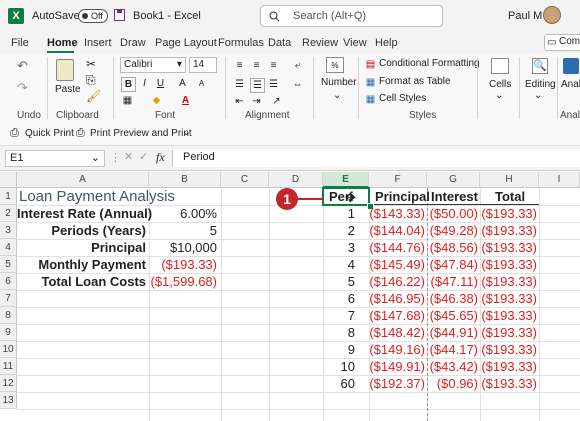  I want to click on merge-center-icon: ⇔, so click(297, 84).